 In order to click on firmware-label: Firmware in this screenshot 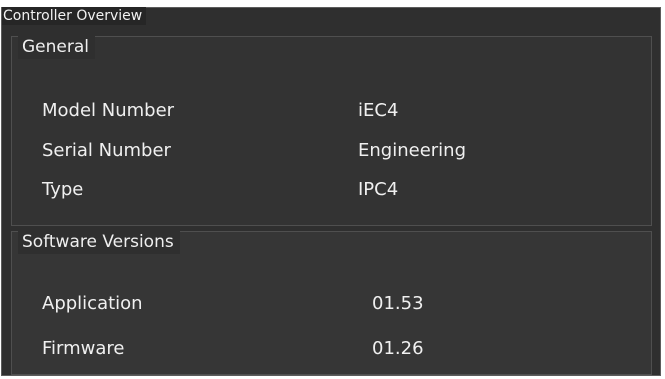, I will do `click(83, 348)`.